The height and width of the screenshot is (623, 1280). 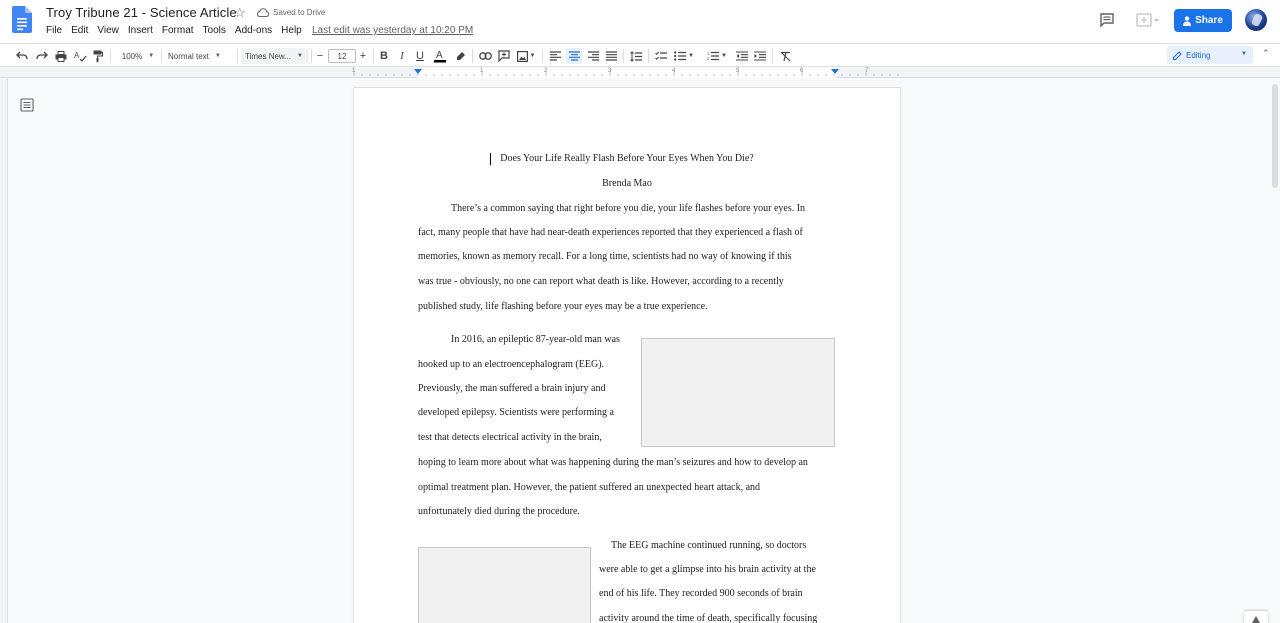 I want to click on increase-indent-icon, so click(x=760, y=56).